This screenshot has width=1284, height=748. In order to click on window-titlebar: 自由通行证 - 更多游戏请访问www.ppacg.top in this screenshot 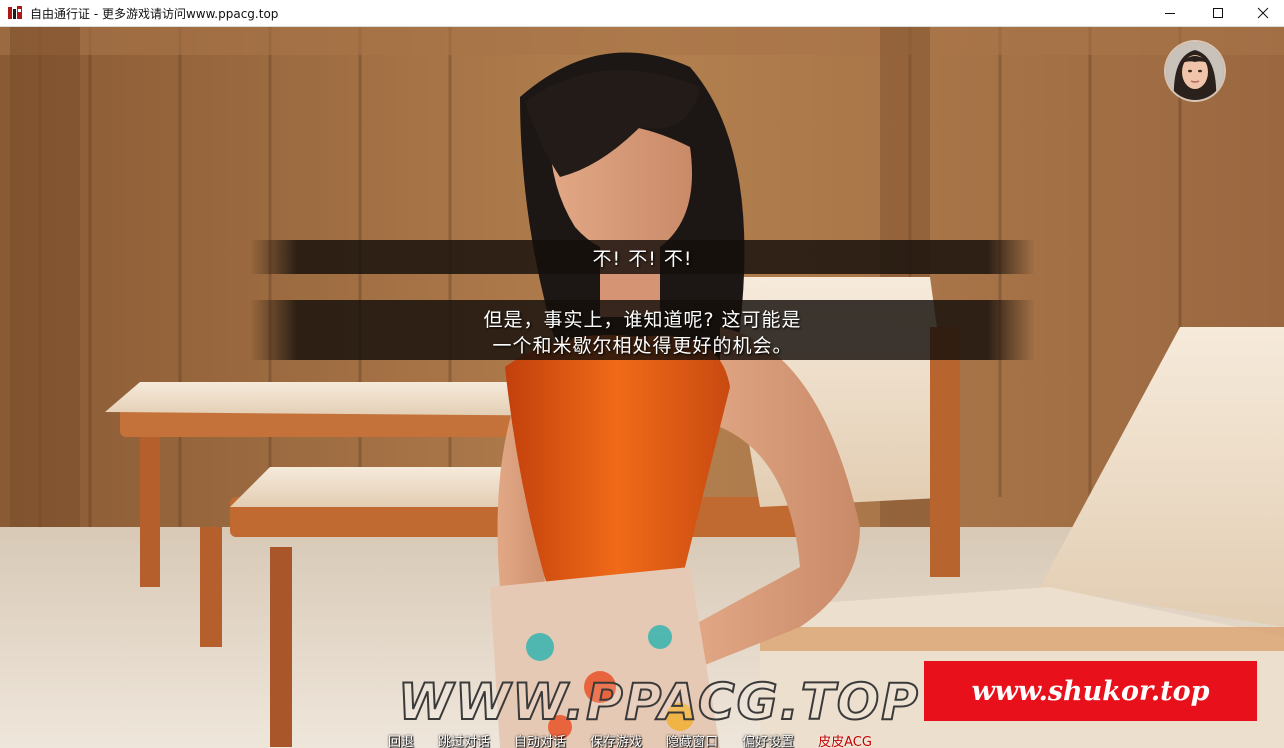, I will do `click(642, 13)`.